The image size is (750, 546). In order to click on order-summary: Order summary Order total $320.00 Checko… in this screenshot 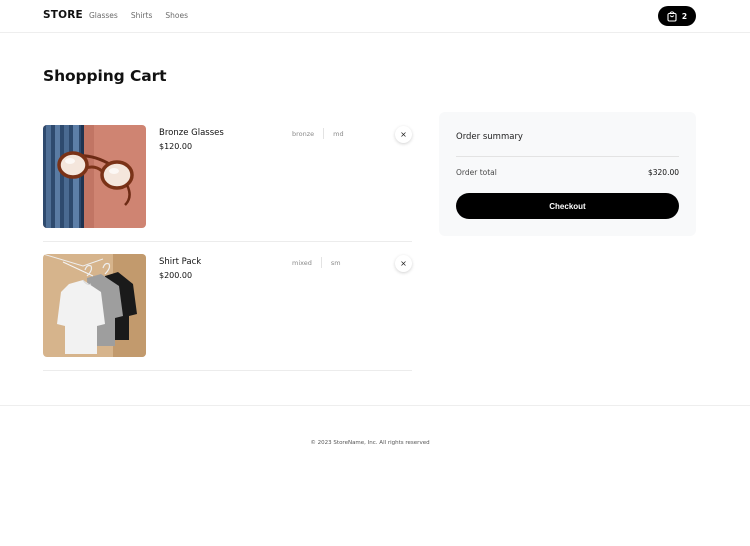, I will do `click(567, 174)`.